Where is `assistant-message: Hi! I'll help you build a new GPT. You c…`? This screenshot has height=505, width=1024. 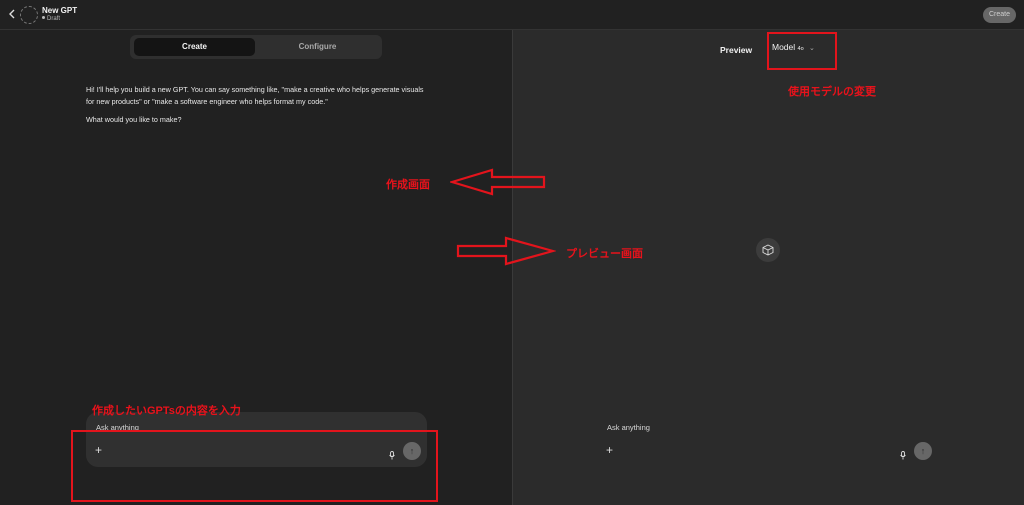
assistant-message: Hi! I'll help you build a new GPT. You c… is located at coordinates (256, 108).